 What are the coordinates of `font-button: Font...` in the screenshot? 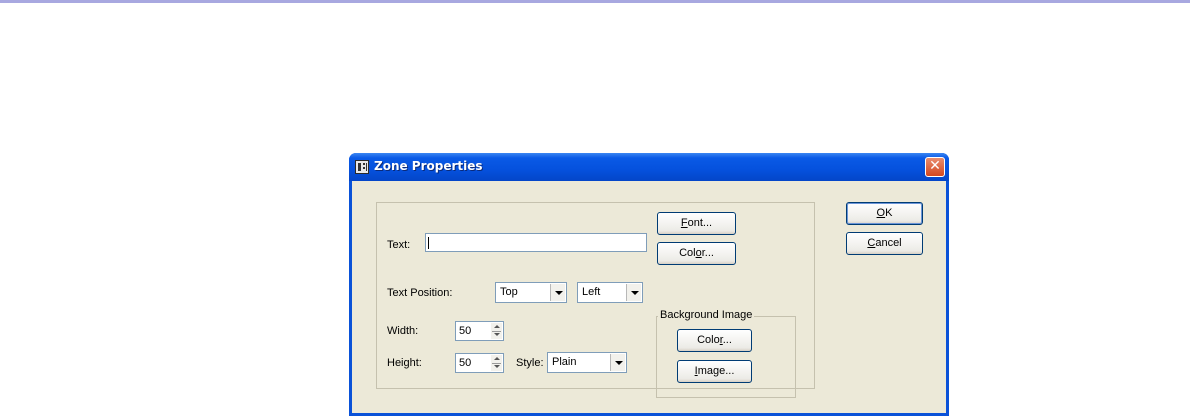 It's located at (696, 223).